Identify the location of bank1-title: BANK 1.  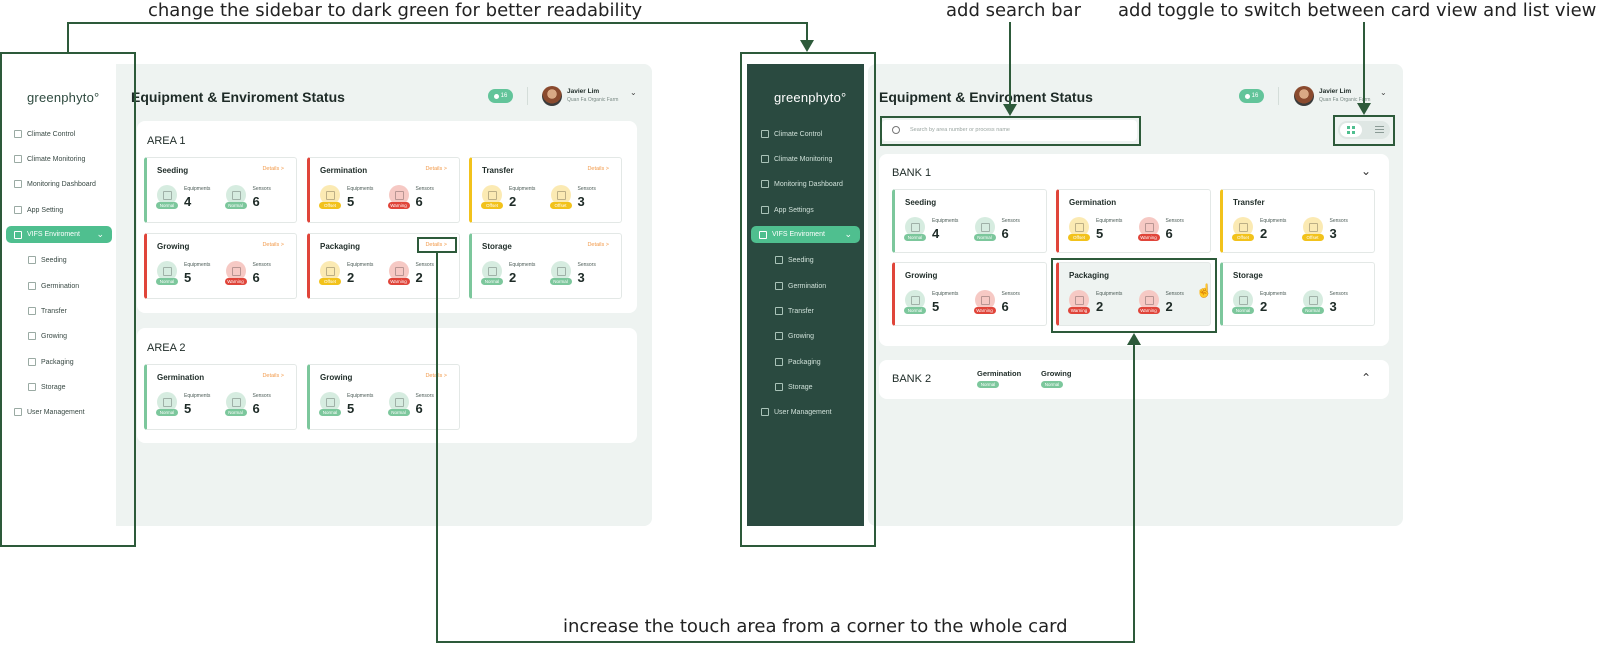
(912, 173).